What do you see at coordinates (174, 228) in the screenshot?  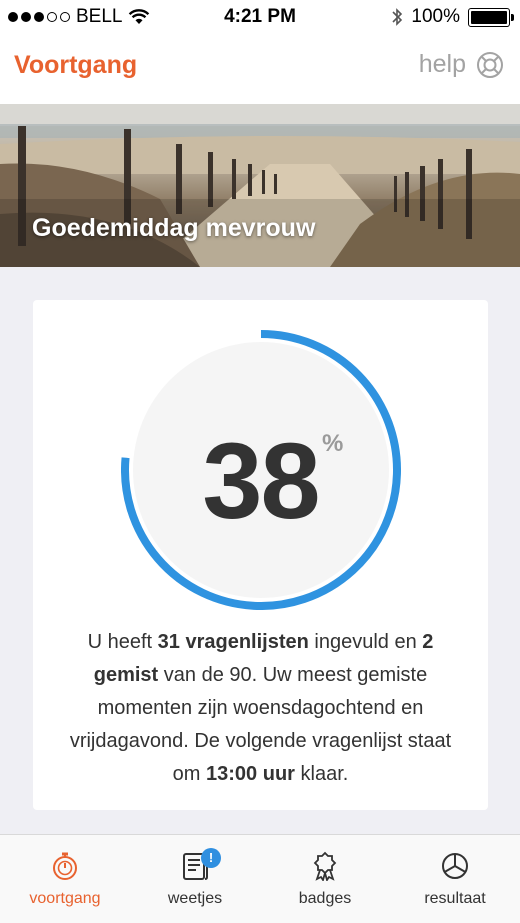 I see `greeting-text: Goedemiddag mevrouw` at bounding box center [174, 228].